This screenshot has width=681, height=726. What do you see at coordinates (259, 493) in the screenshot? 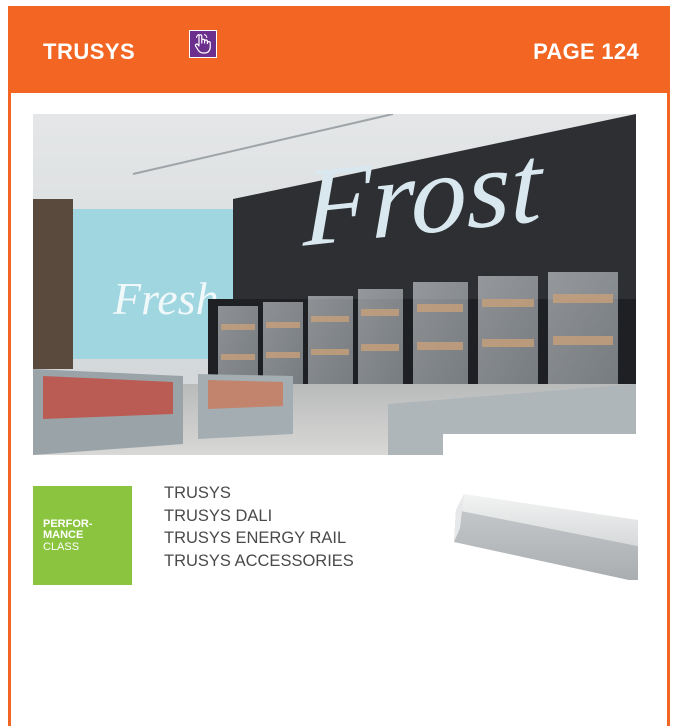
I see `product-link-trusys: TRUSYS` at bounding box center [259, 493].